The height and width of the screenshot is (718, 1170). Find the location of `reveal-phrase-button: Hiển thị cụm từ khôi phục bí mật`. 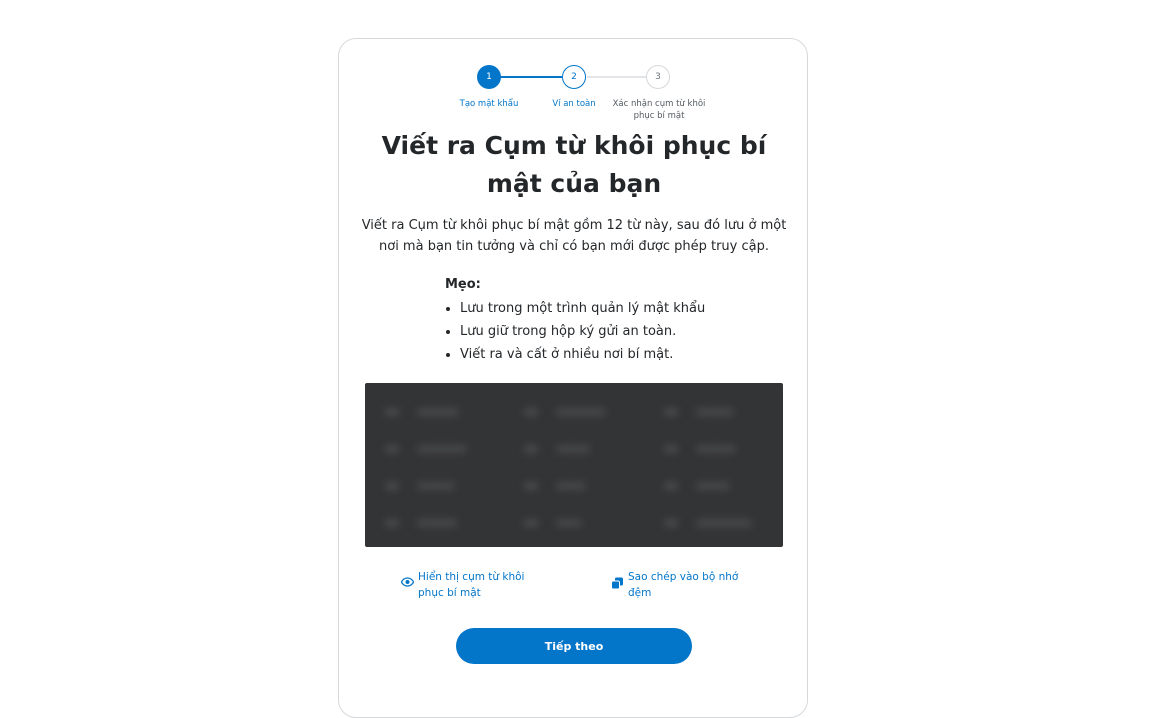

reveal-phrase-button: Hiển thị cụm từ khôi phục bí mật is located at coordinates (476, 585).